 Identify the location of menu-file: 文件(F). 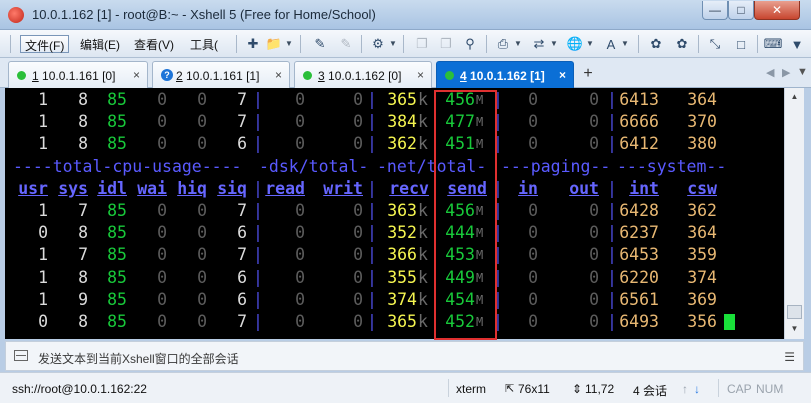
(45, 44).